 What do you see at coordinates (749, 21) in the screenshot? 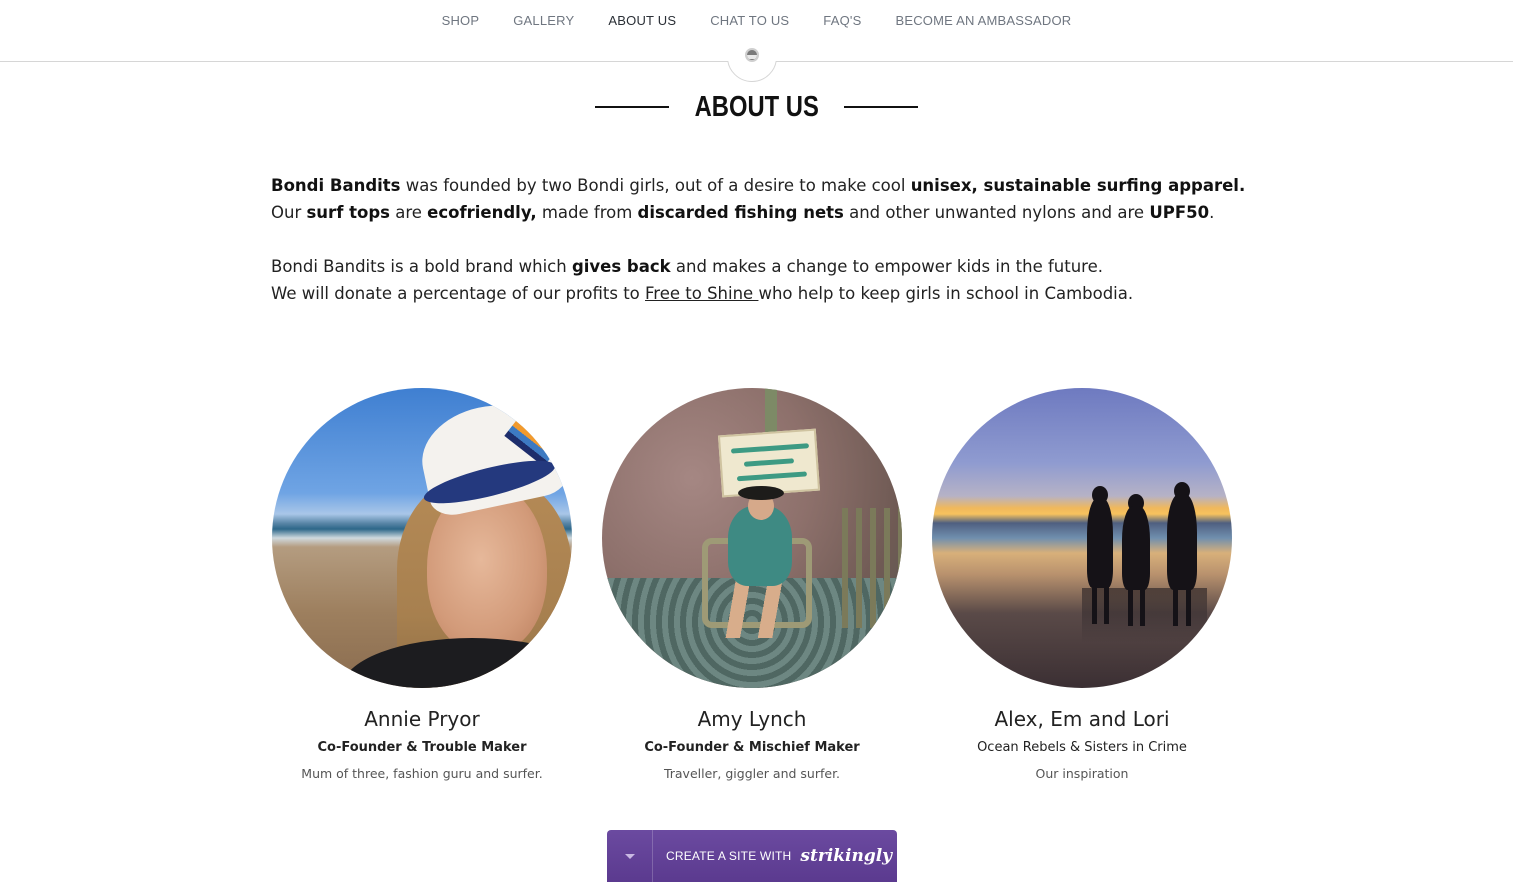
I see `nav-item-chat-to-us: CHAT TO US` at bounding box center [749, 21].